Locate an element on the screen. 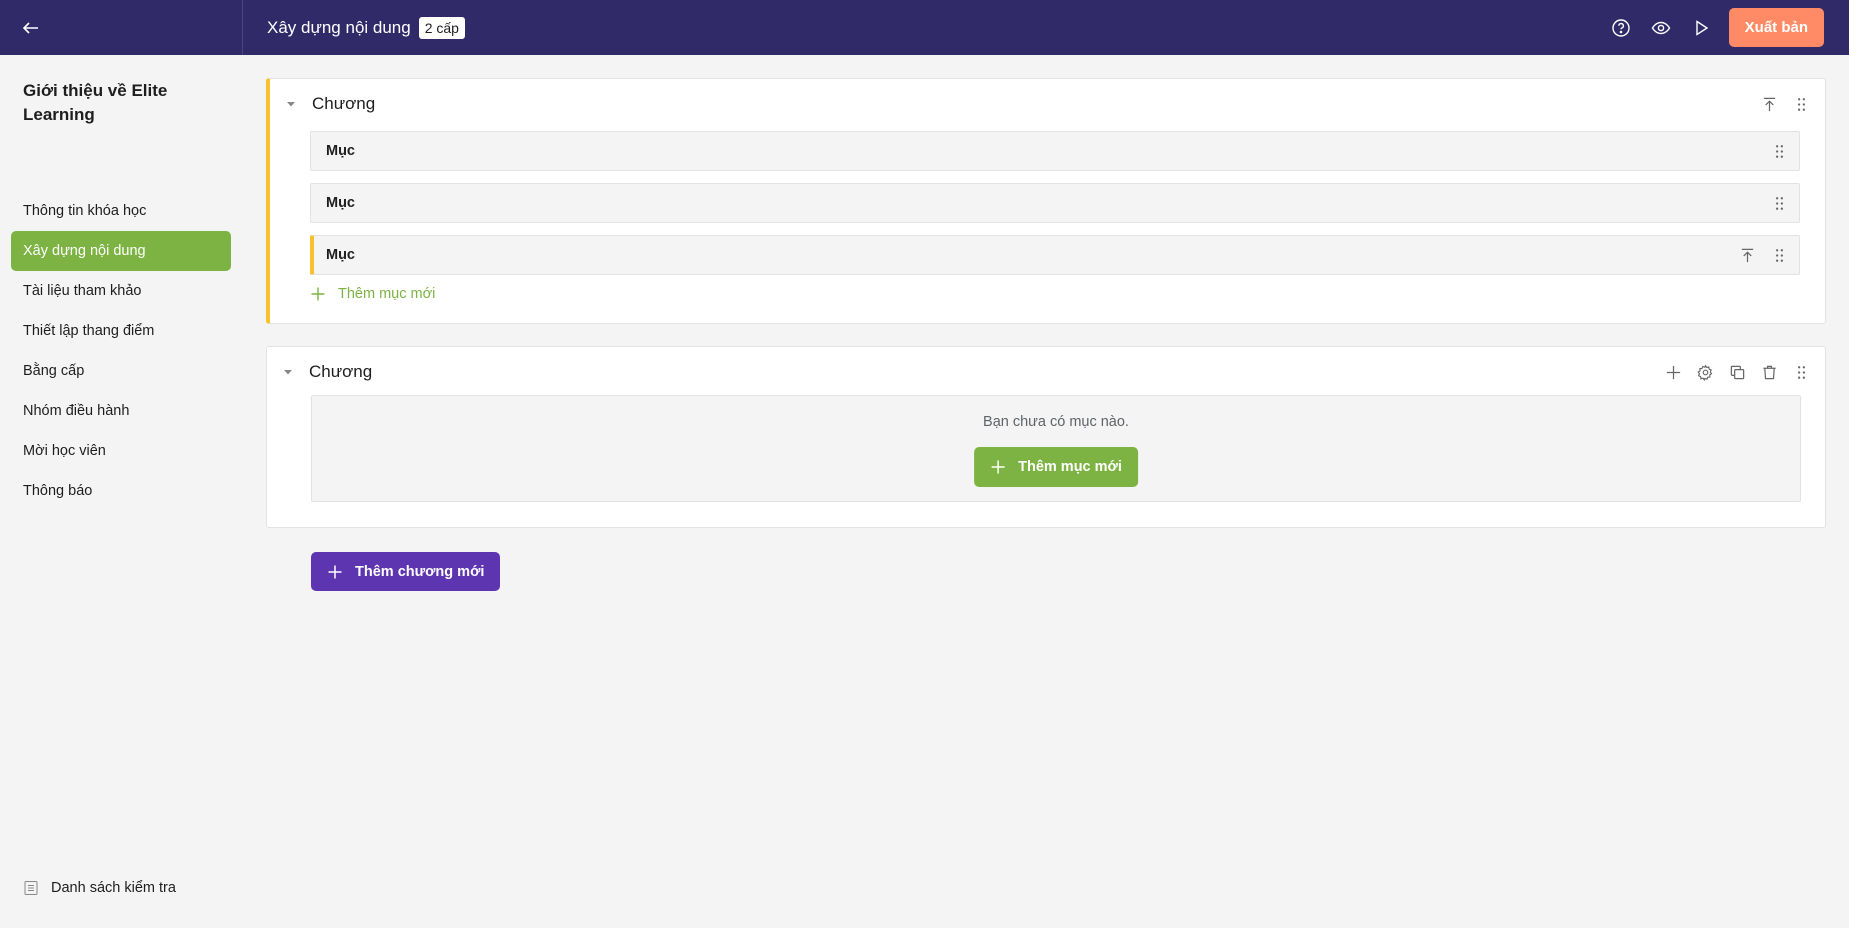 The image size is (1849, 928). delete-button is located at coordinates (1769, 372).